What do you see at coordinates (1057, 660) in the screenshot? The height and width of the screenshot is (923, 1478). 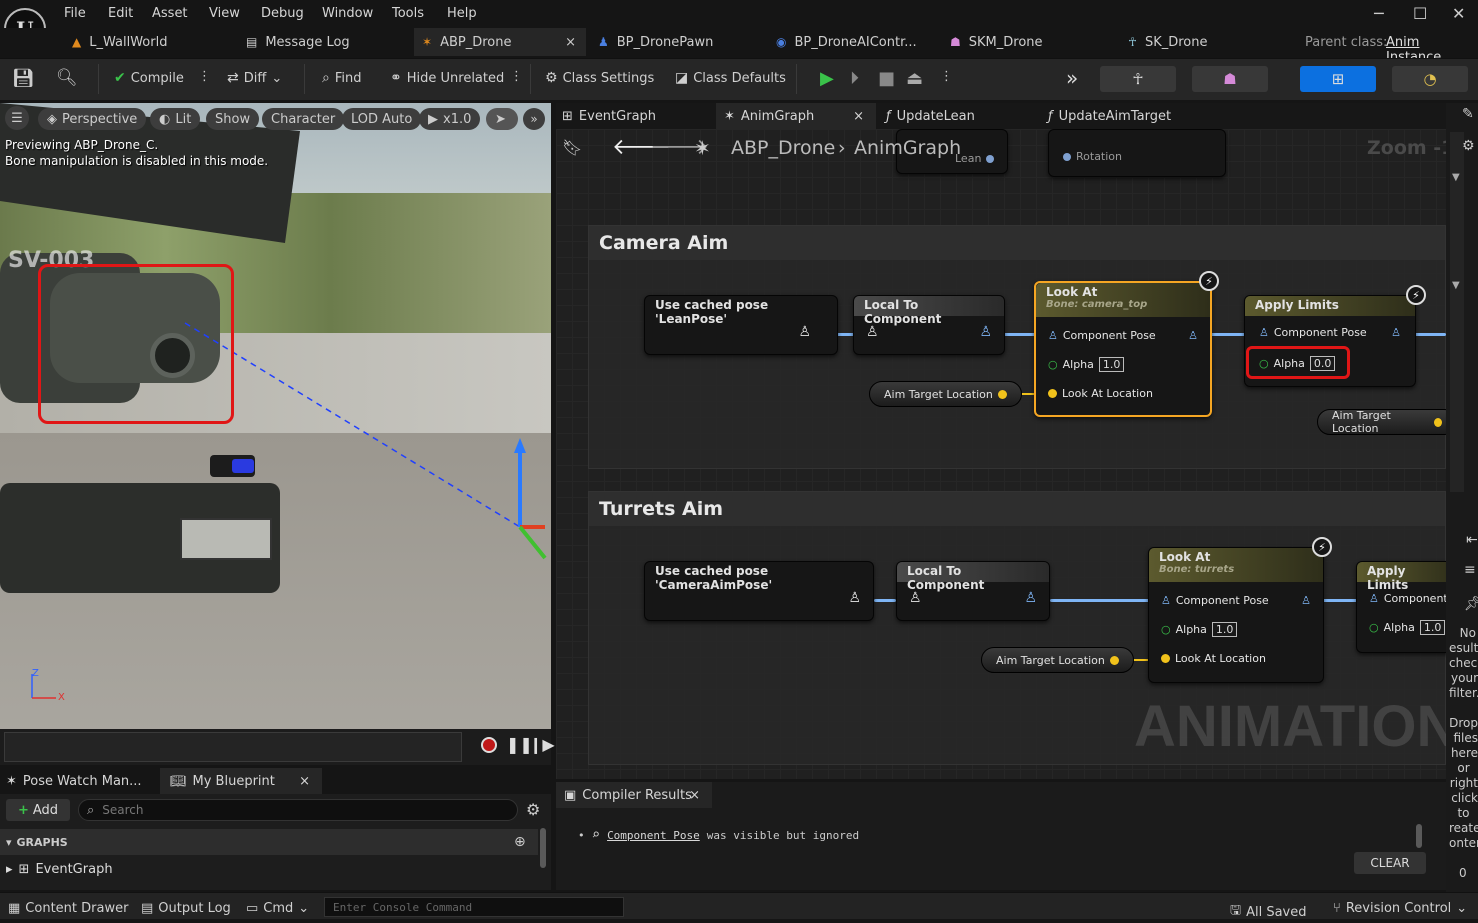 I see `aim-target-location-getter-turrets: Aim Target Location` at bounding box center [1057, 660].